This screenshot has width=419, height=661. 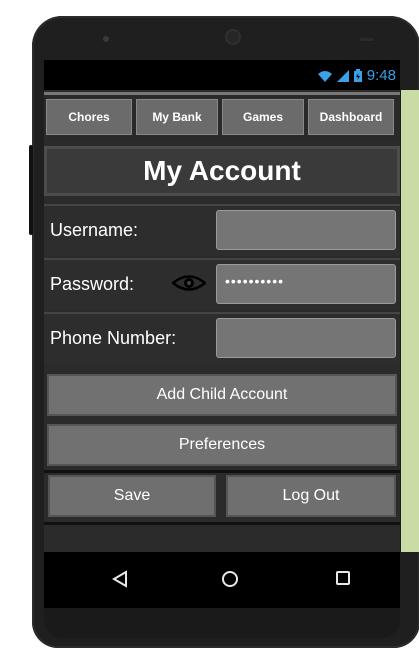 What do you see at coordinates (222, 623) in the screenshot?
I see `device-chin` at bounding box center [222, 623].